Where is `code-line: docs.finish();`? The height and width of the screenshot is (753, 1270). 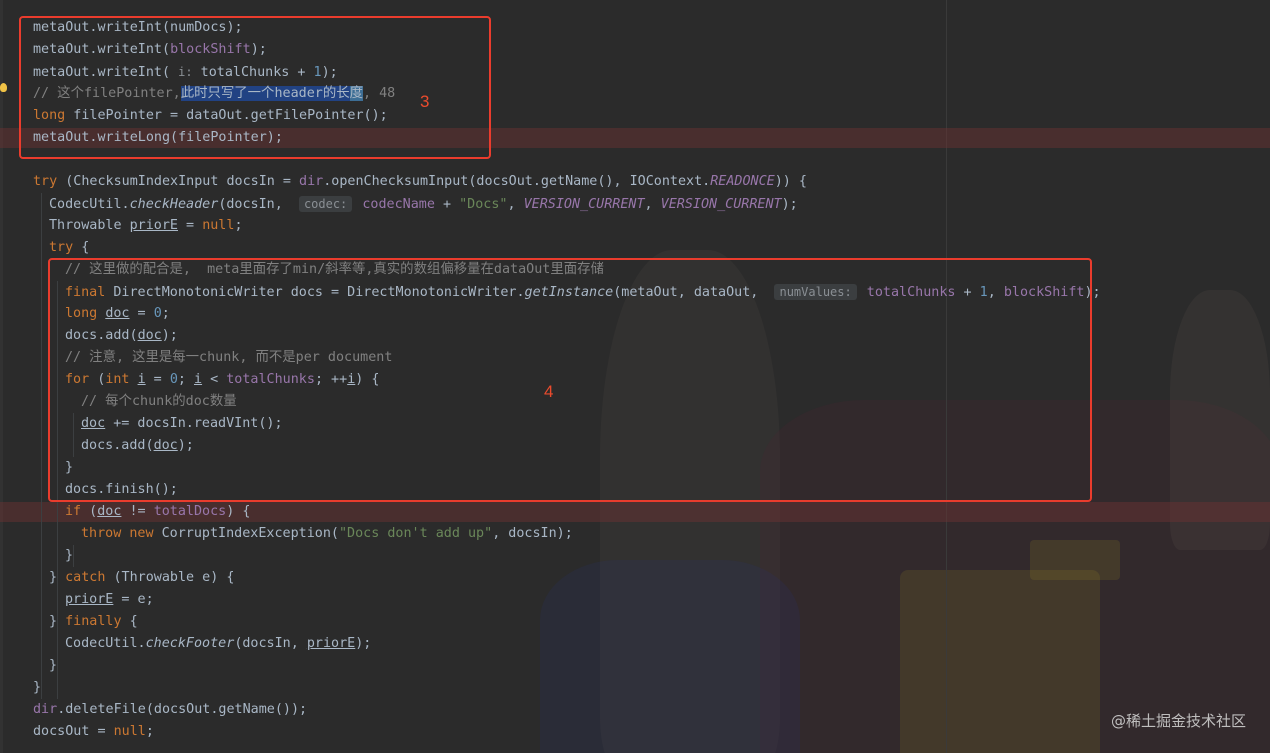
code-line: docs.finish(); is located at coordinates (121, 490).